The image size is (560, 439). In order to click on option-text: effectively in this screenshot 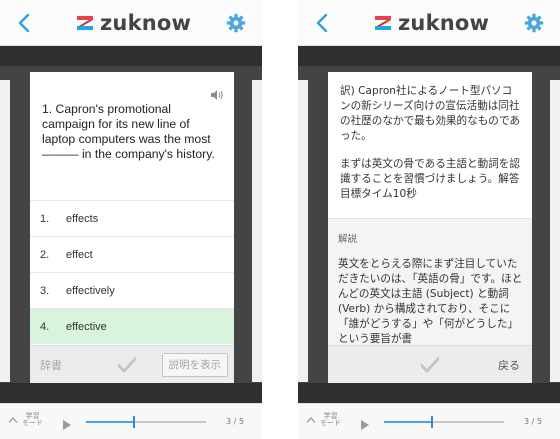, I will do `click(90, 290)`.